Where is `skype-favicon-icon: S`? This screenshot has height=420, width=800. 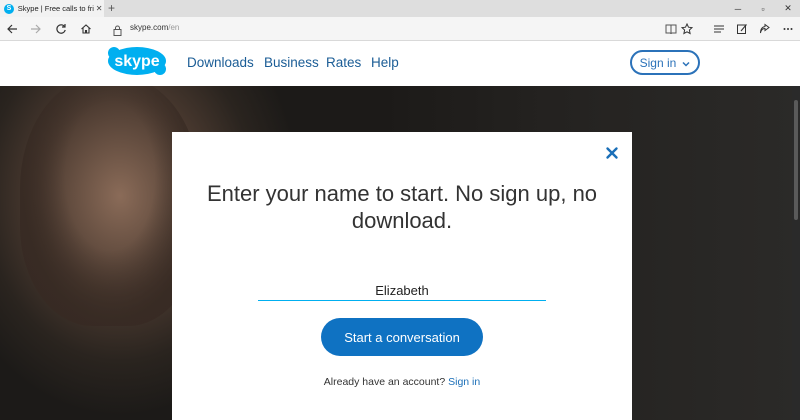 skype-favicon-icon: S is located at coordinates (9, 8).